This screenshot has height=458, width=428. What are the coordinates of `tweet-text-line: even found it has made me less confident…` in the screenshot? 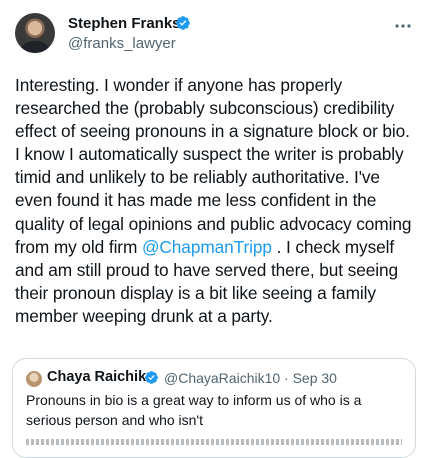 It's located at (196, 200).